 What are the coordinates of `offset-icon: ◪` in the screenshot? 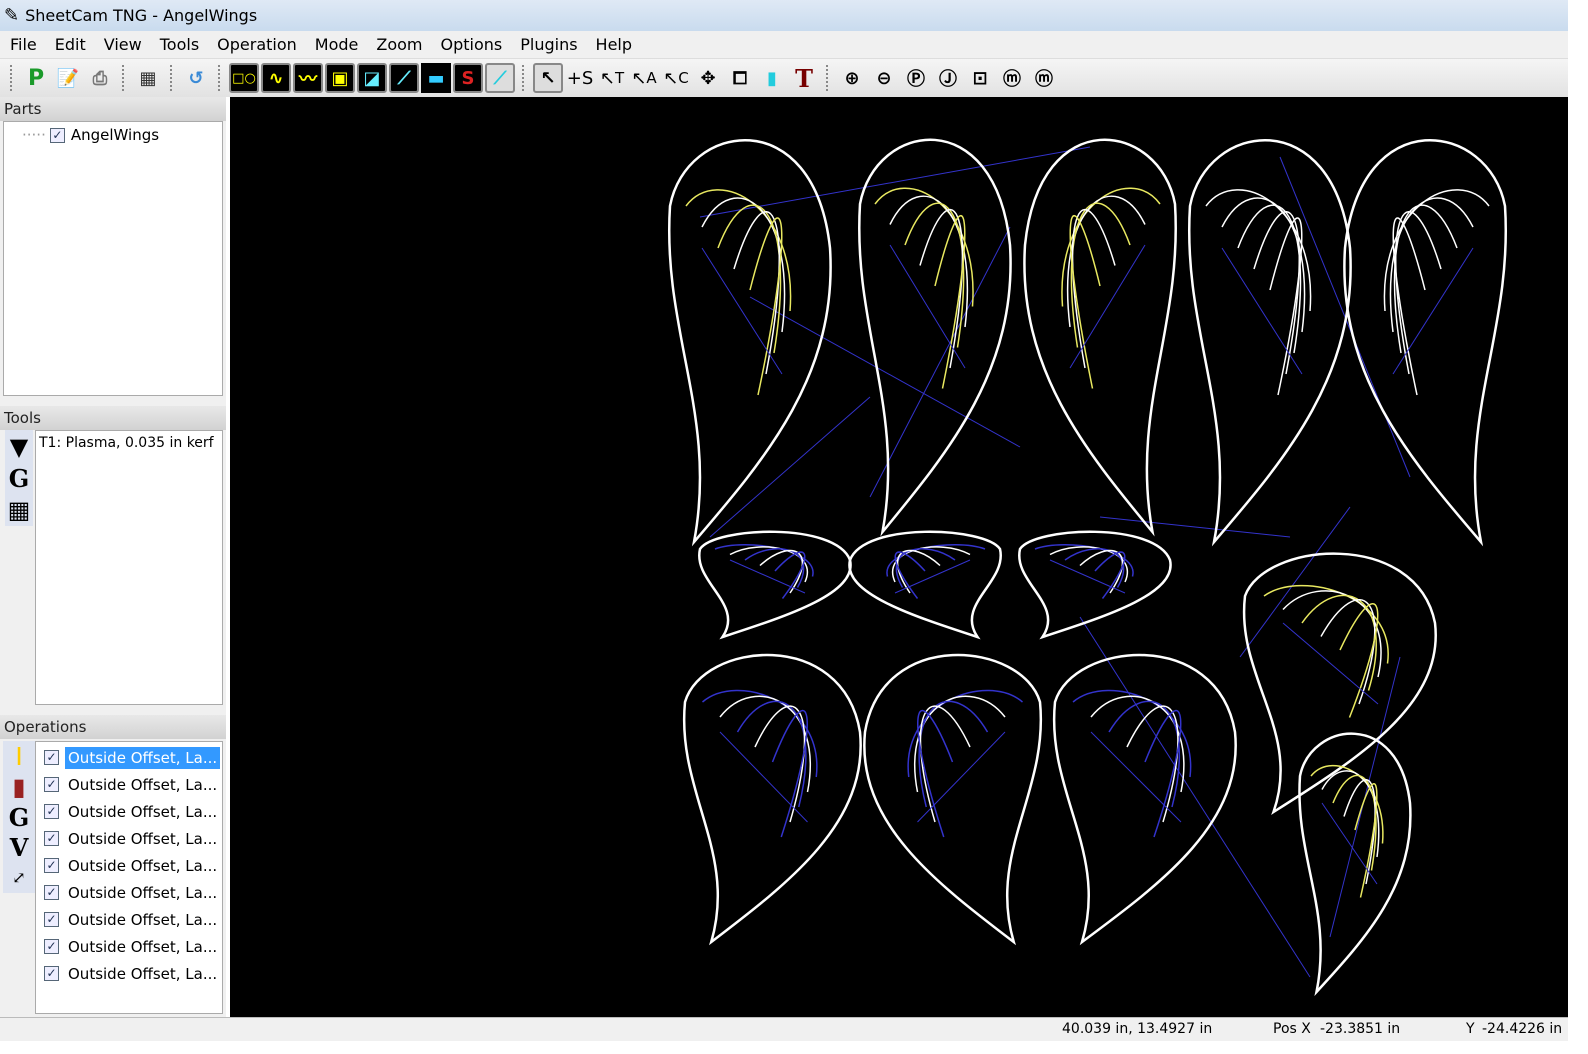 It's located at (372, 78).